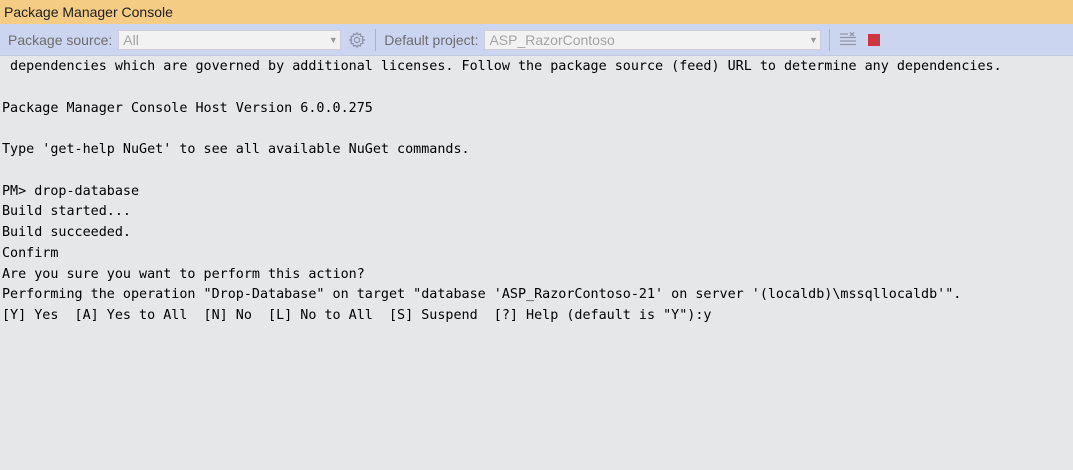  Describe the element at coordinates (552, 39) in the screenshot. I see `default-project-value: ASP_RazorContoso` at that location.